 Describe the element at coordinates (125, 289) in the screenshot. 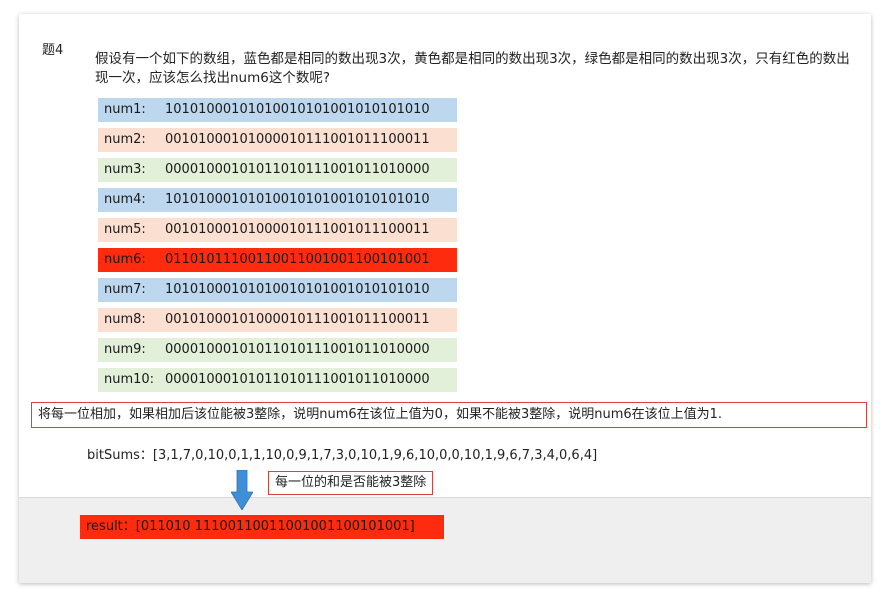

I see `number-label: num7:` at that location.